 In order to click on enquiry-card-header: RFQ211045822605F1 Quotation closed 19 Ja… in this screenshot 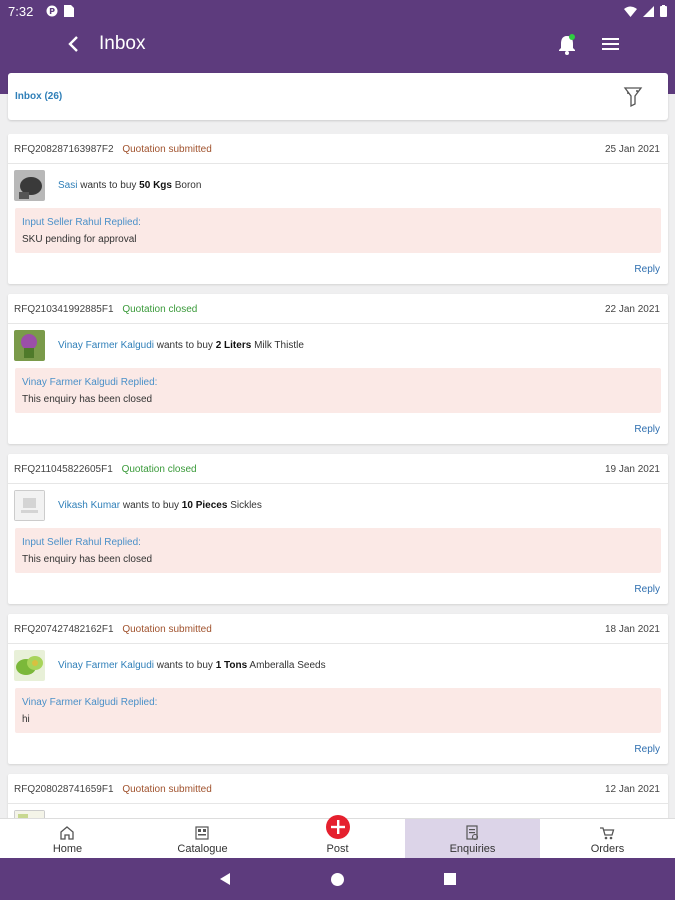, I will do `click(338, 469)`.